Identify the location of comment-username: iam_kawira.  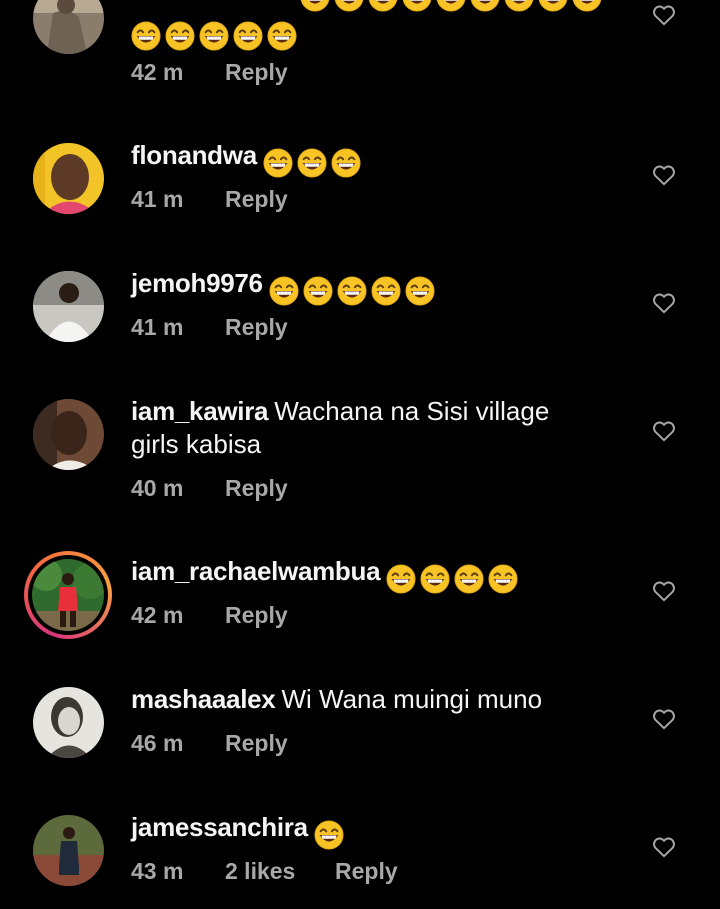
(200, 411).